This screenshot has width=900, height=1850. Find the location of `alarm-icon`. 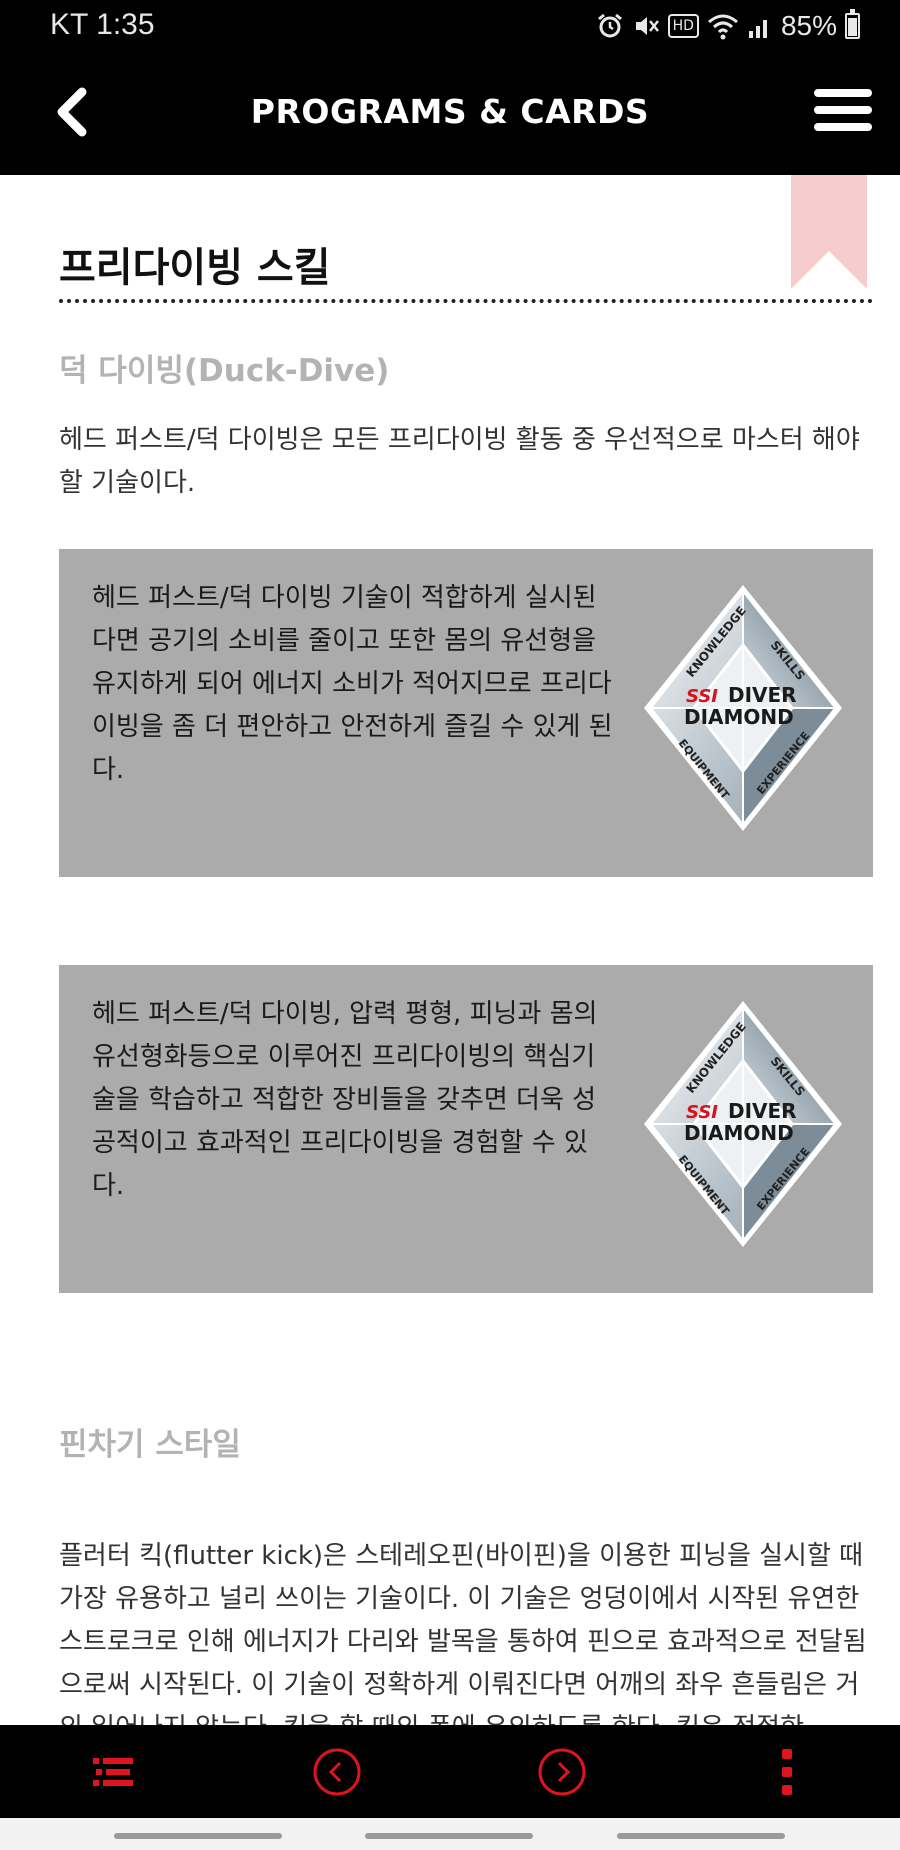

alarm-icon is located at coordinates (609, 25).